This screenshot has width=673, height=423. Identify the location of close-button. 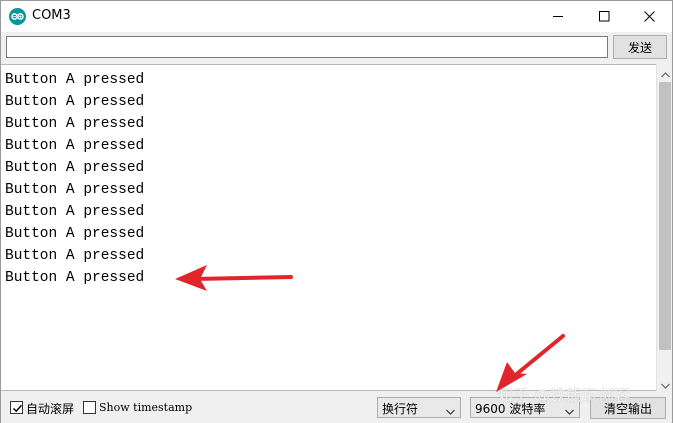
(649, 16).